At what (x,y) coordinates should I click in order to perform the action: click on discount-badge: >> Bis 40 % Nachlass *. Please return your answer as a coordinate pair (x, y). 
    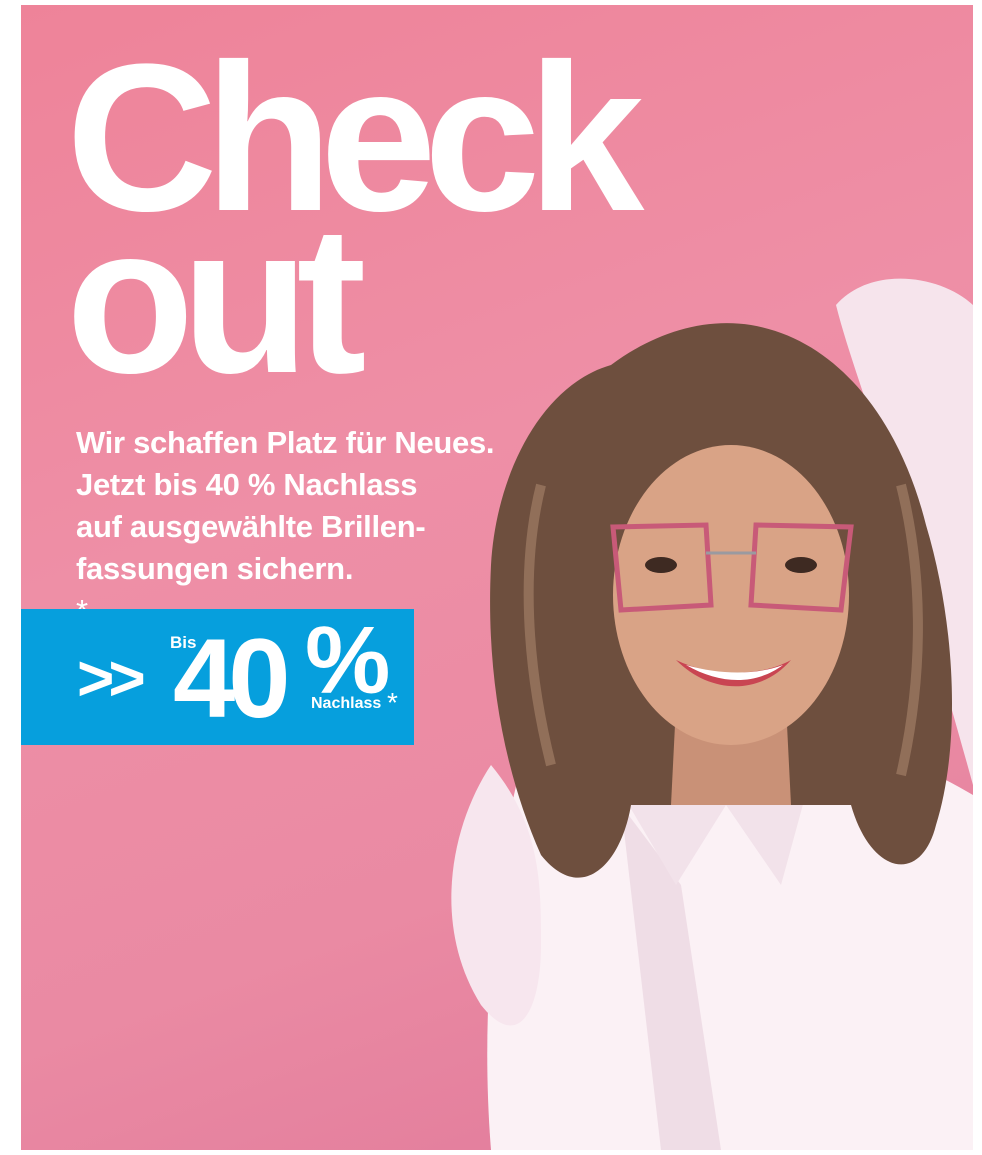
    Looking at the image, I should click on (217, 677).